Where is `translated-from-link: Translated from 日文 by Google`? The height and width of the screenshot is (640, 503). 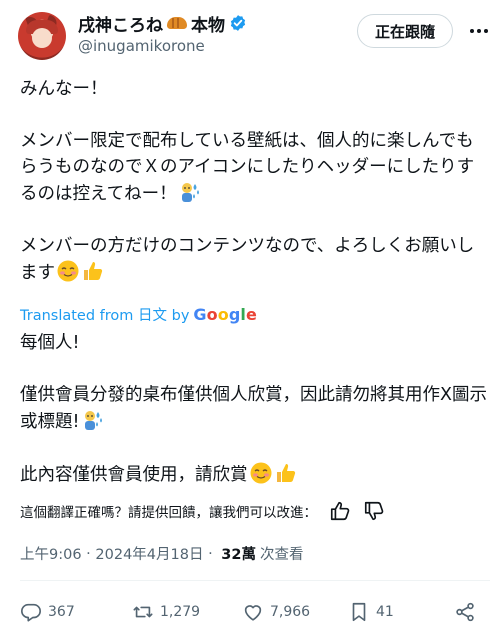 translated-from-link: Translated from 日文 by Google is located at coordinates (138, 314).